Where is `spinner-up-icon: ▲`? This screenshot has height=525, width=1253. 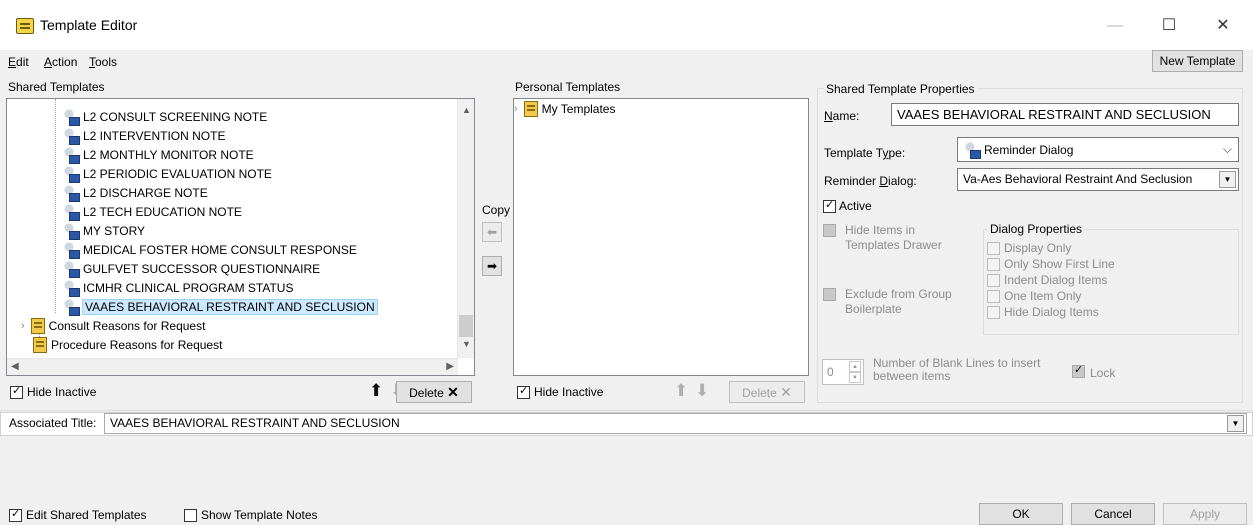
spinner-up-icon: ▲ is located at coordinates (855, 366).